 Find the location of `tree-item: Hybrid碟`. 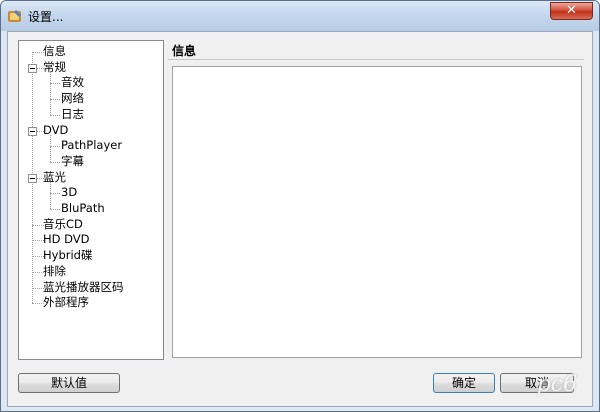

tree-item: Hybrid碟 is located at coordinates (67, 255).